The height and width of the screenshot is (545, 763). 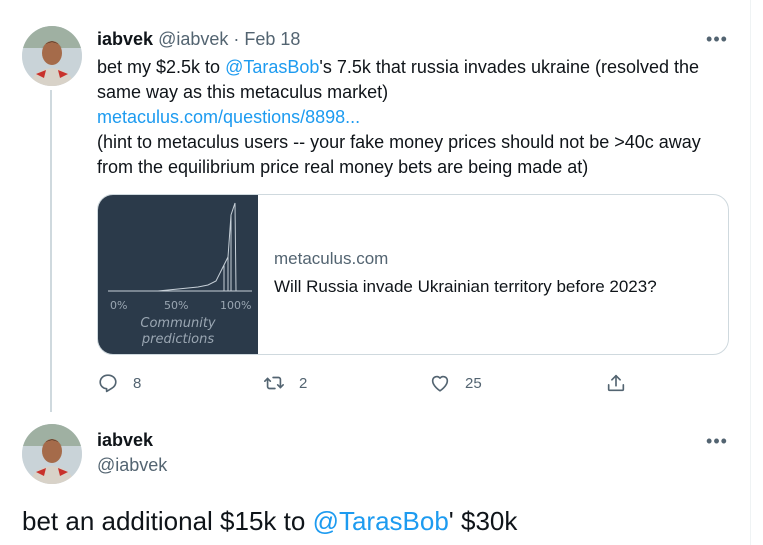 I want to click on share-button, so click(x=616, y=383).